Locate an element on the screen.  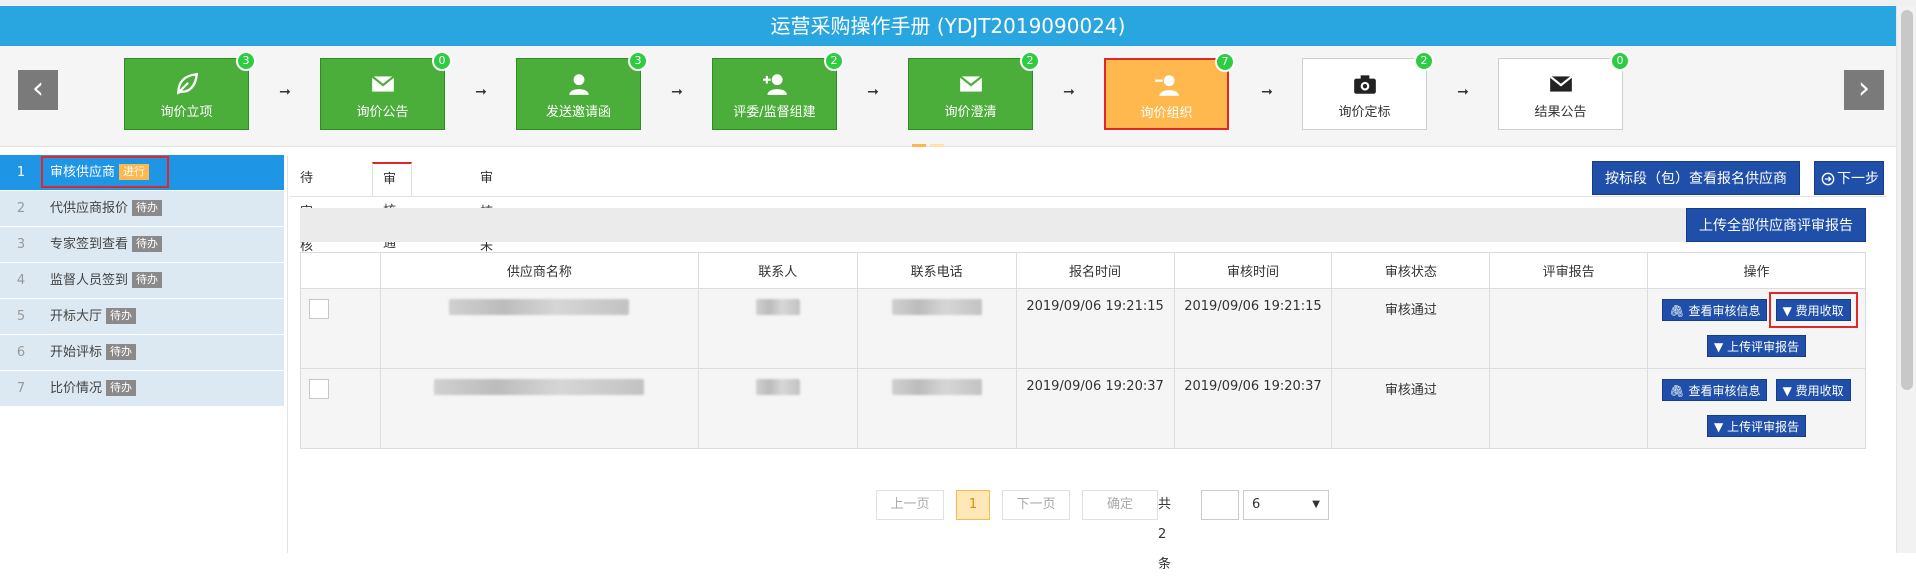
dot is located at coordinates (937, 145).